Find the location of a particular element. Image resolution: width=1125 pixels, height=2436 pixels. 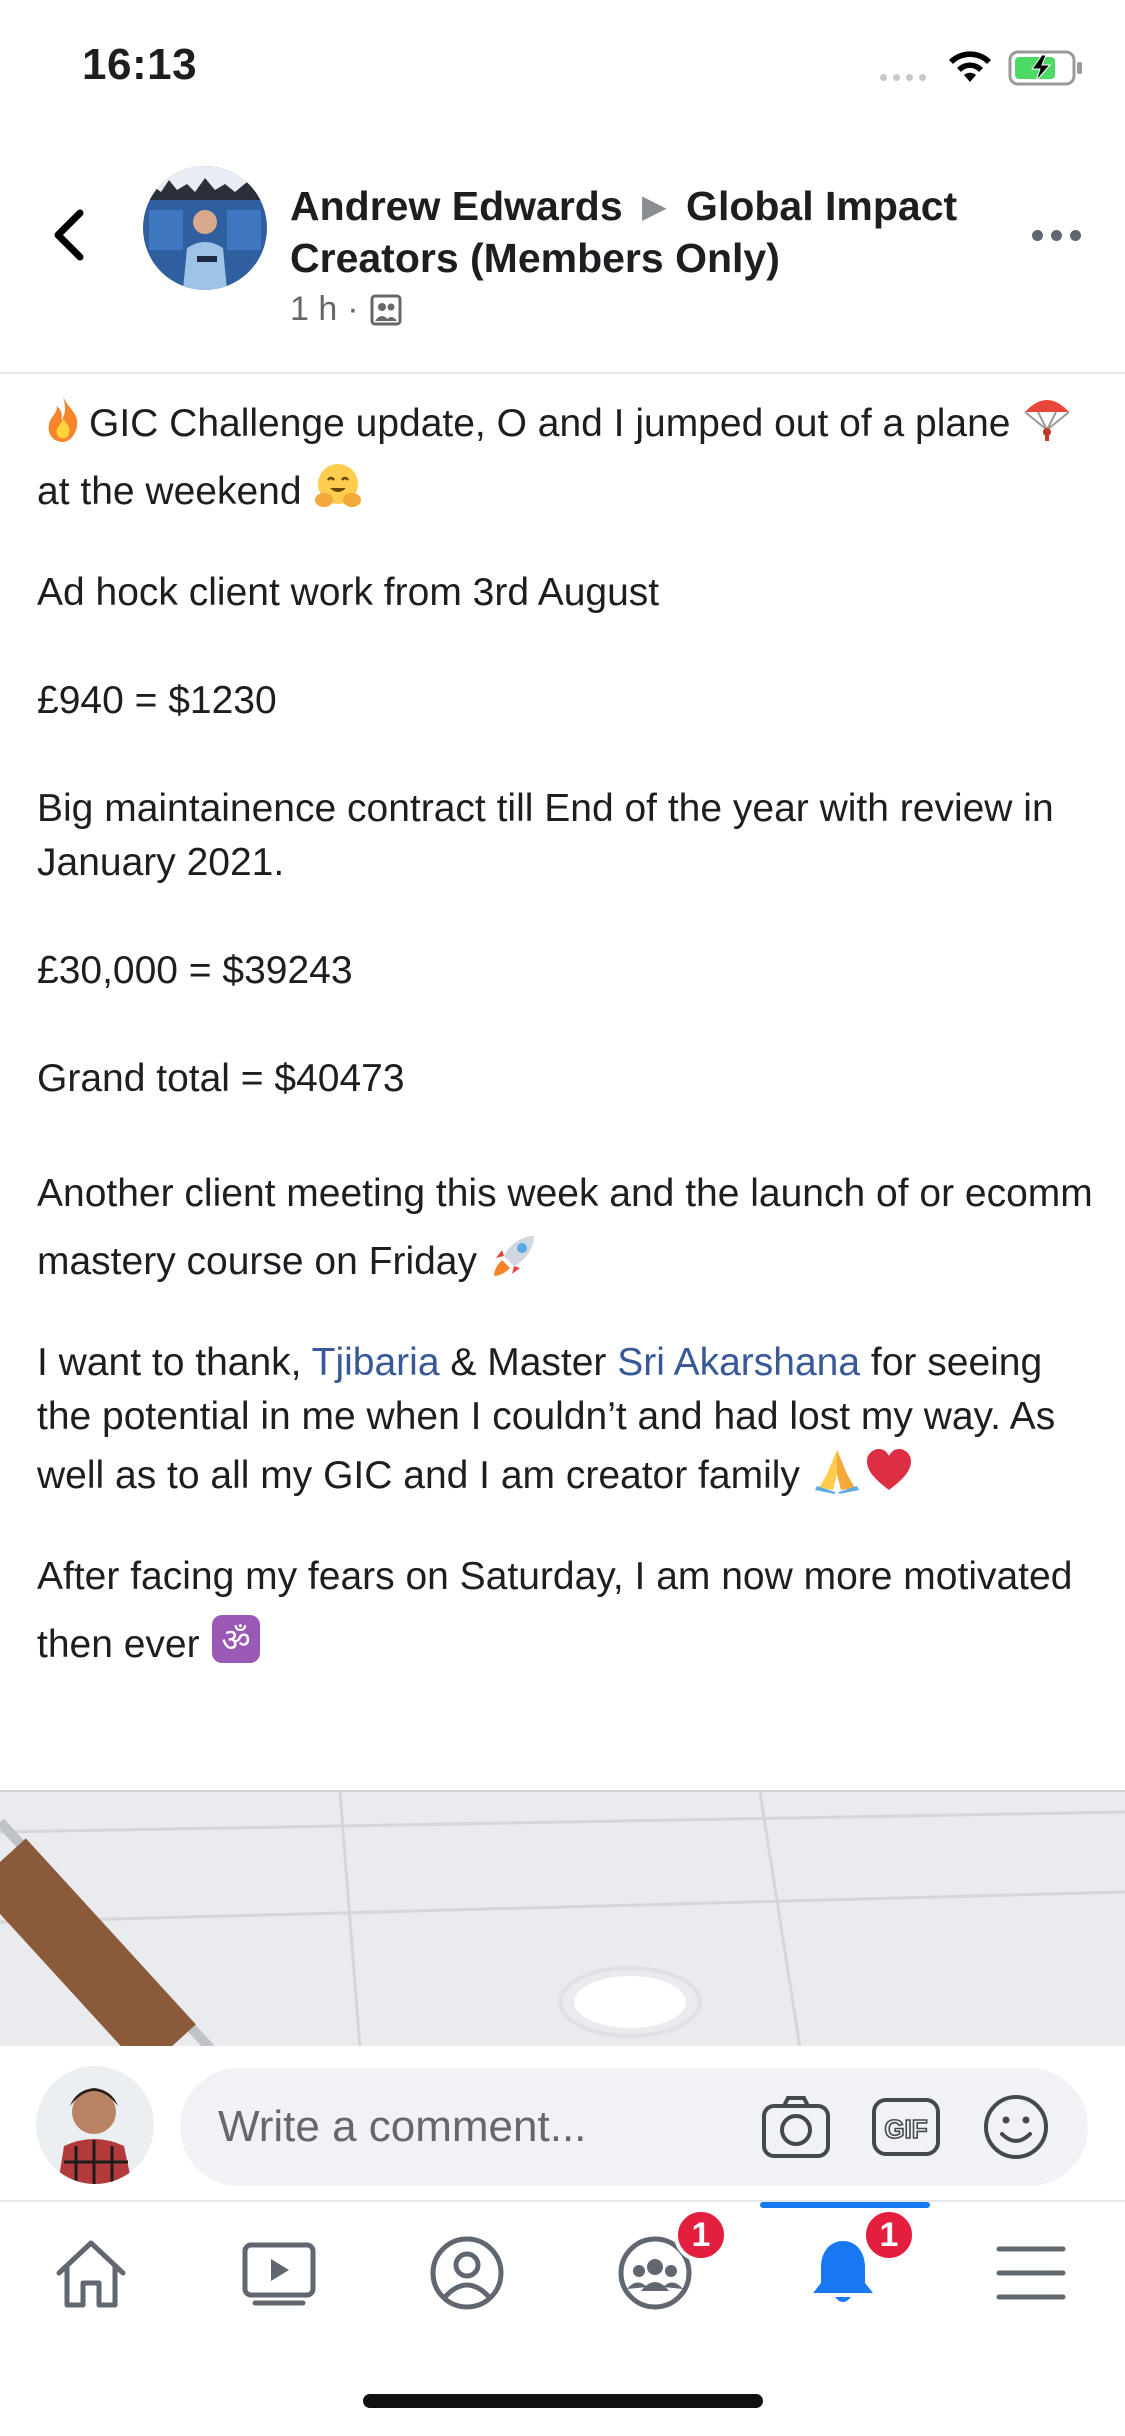

camera-icon is located at coordinates (796, 2127).